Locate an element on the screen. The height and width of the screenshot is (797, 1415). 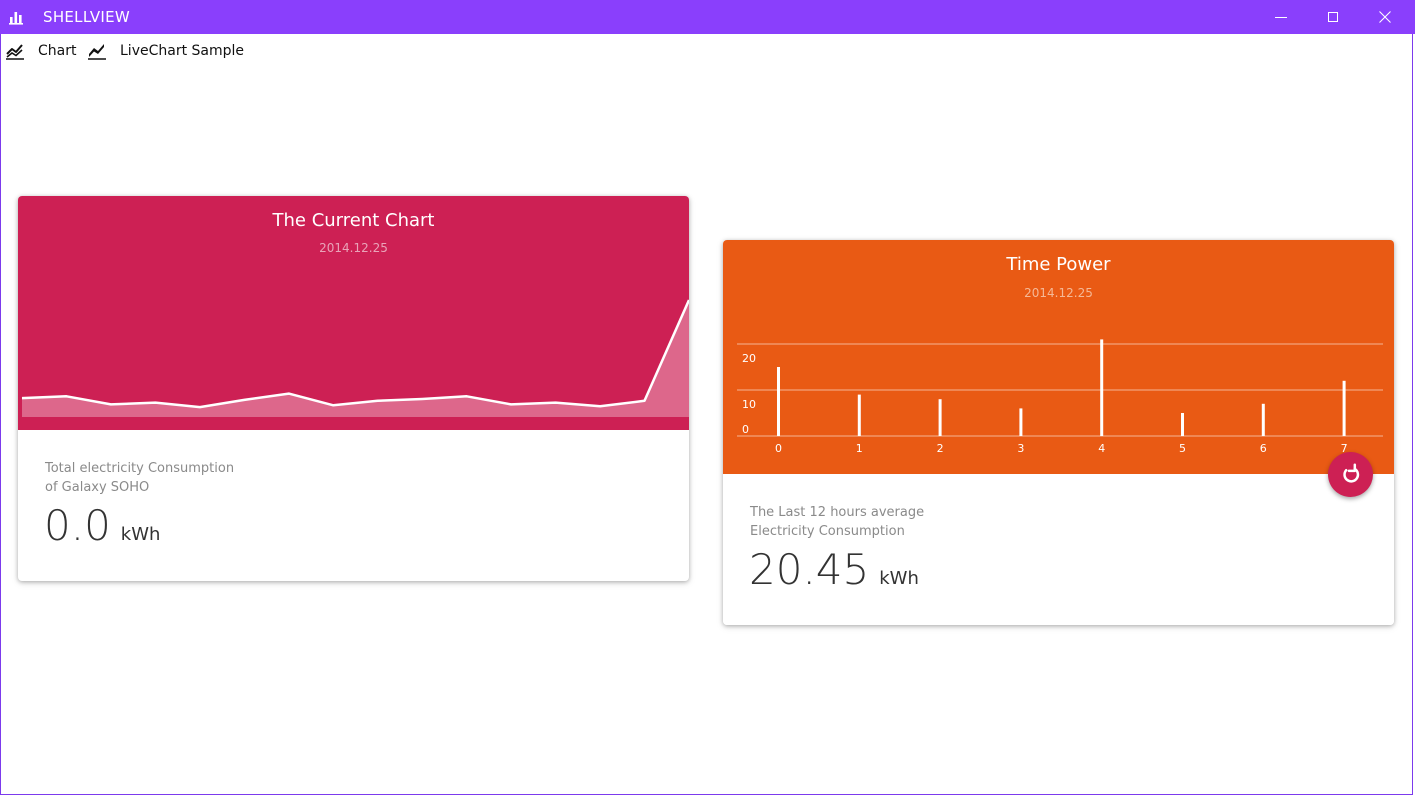
maximize-icon is located at coordinates (1333, 17).